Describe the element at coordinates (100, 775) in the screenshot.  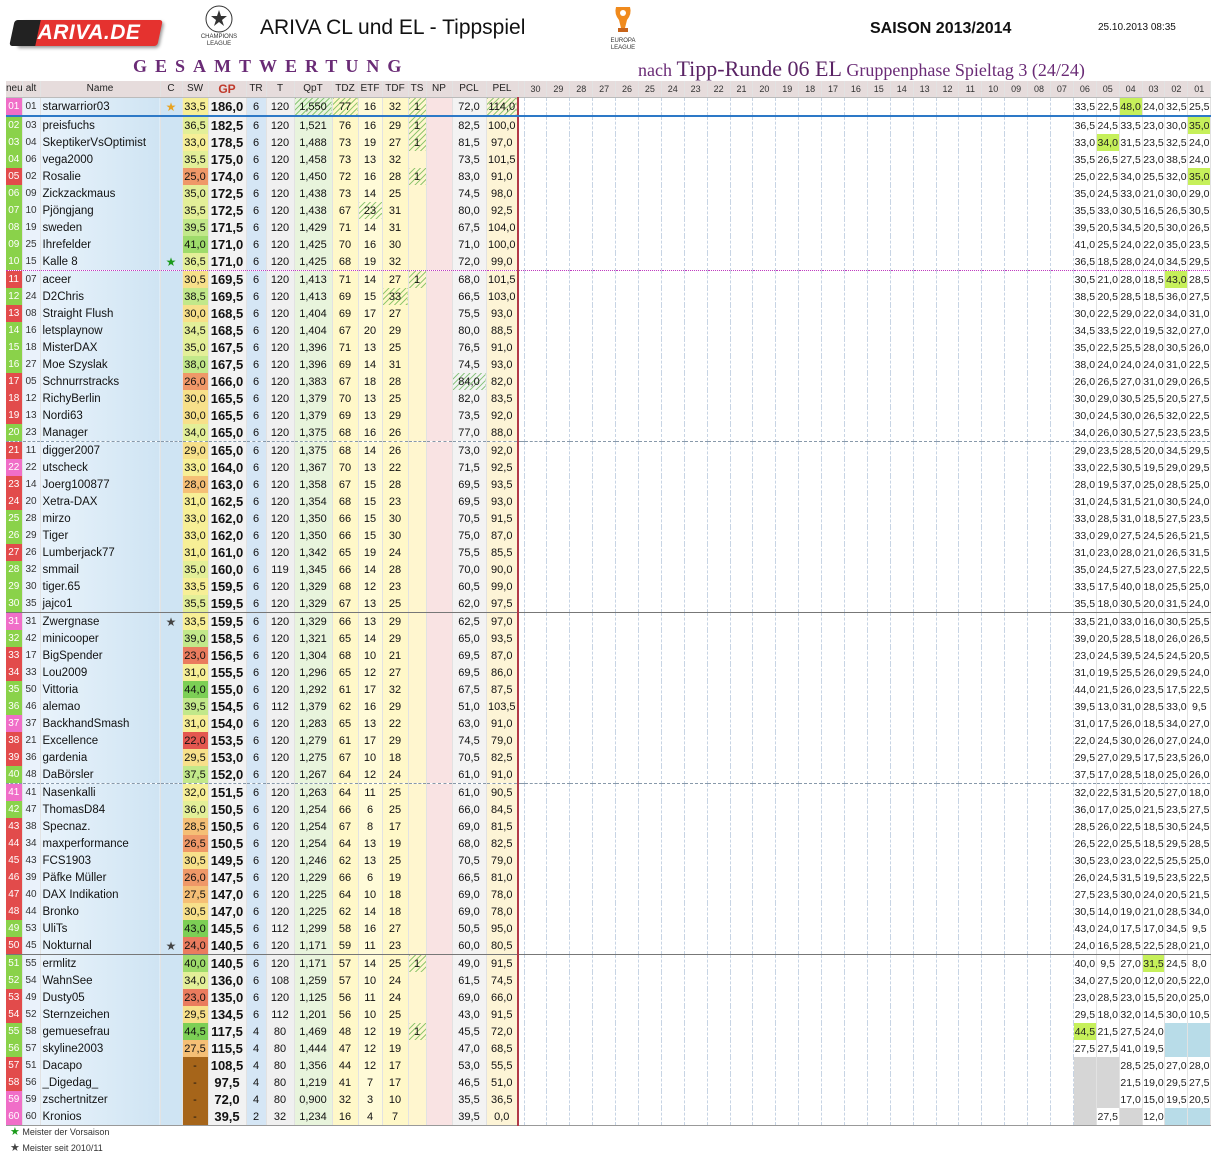
I see `player-name: DaBörsler` at that location.